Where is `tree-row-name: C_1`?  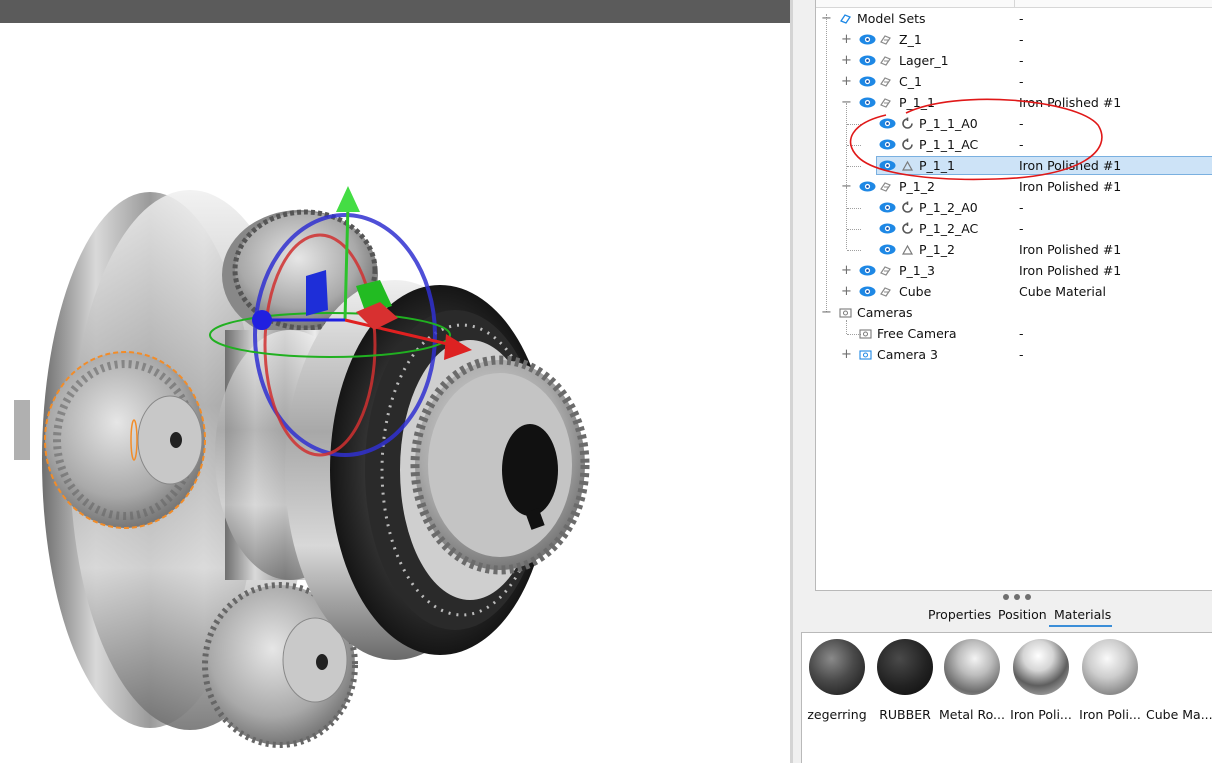
tree-row-name: C_1 is located at coordinates (910, 81).